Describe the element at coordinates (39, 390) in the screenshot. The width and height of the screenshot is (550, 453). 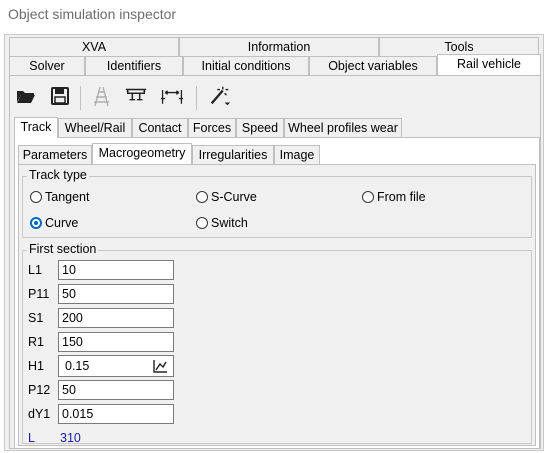
I see `field-label-p12: P12` at that location.